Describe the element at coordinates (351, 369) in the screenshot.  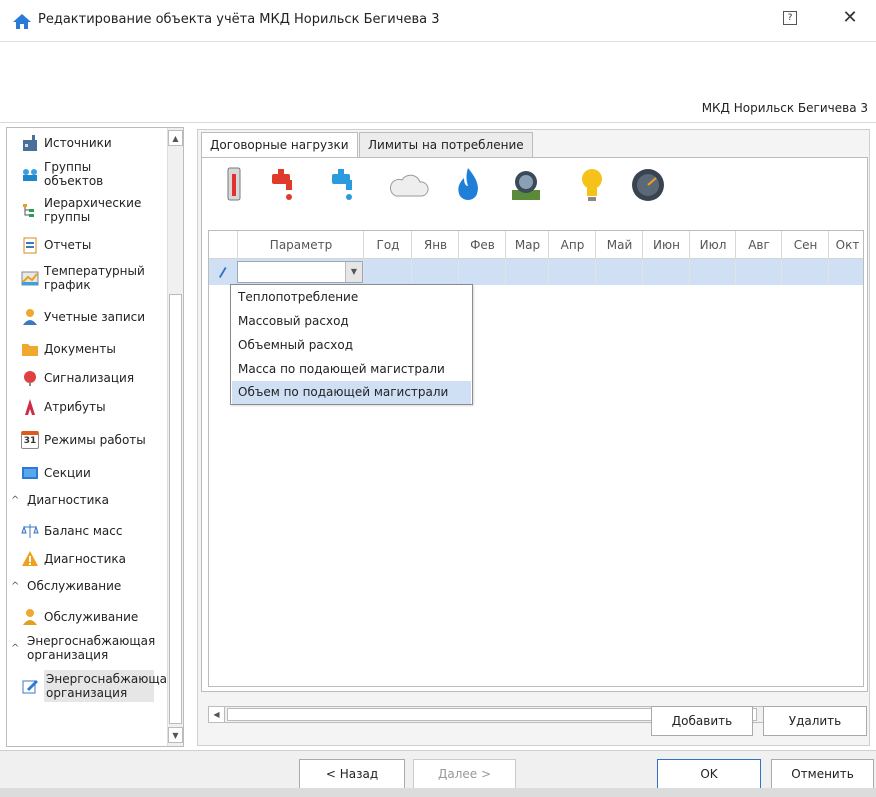
I see `dropdown-option: Масса по подающей магистрали` at that location.